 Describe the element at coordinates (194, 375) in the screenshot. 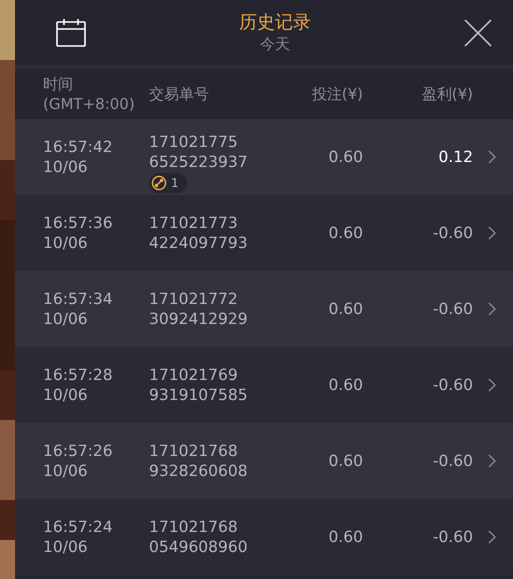

I see `order-number: 171021769` at that location.